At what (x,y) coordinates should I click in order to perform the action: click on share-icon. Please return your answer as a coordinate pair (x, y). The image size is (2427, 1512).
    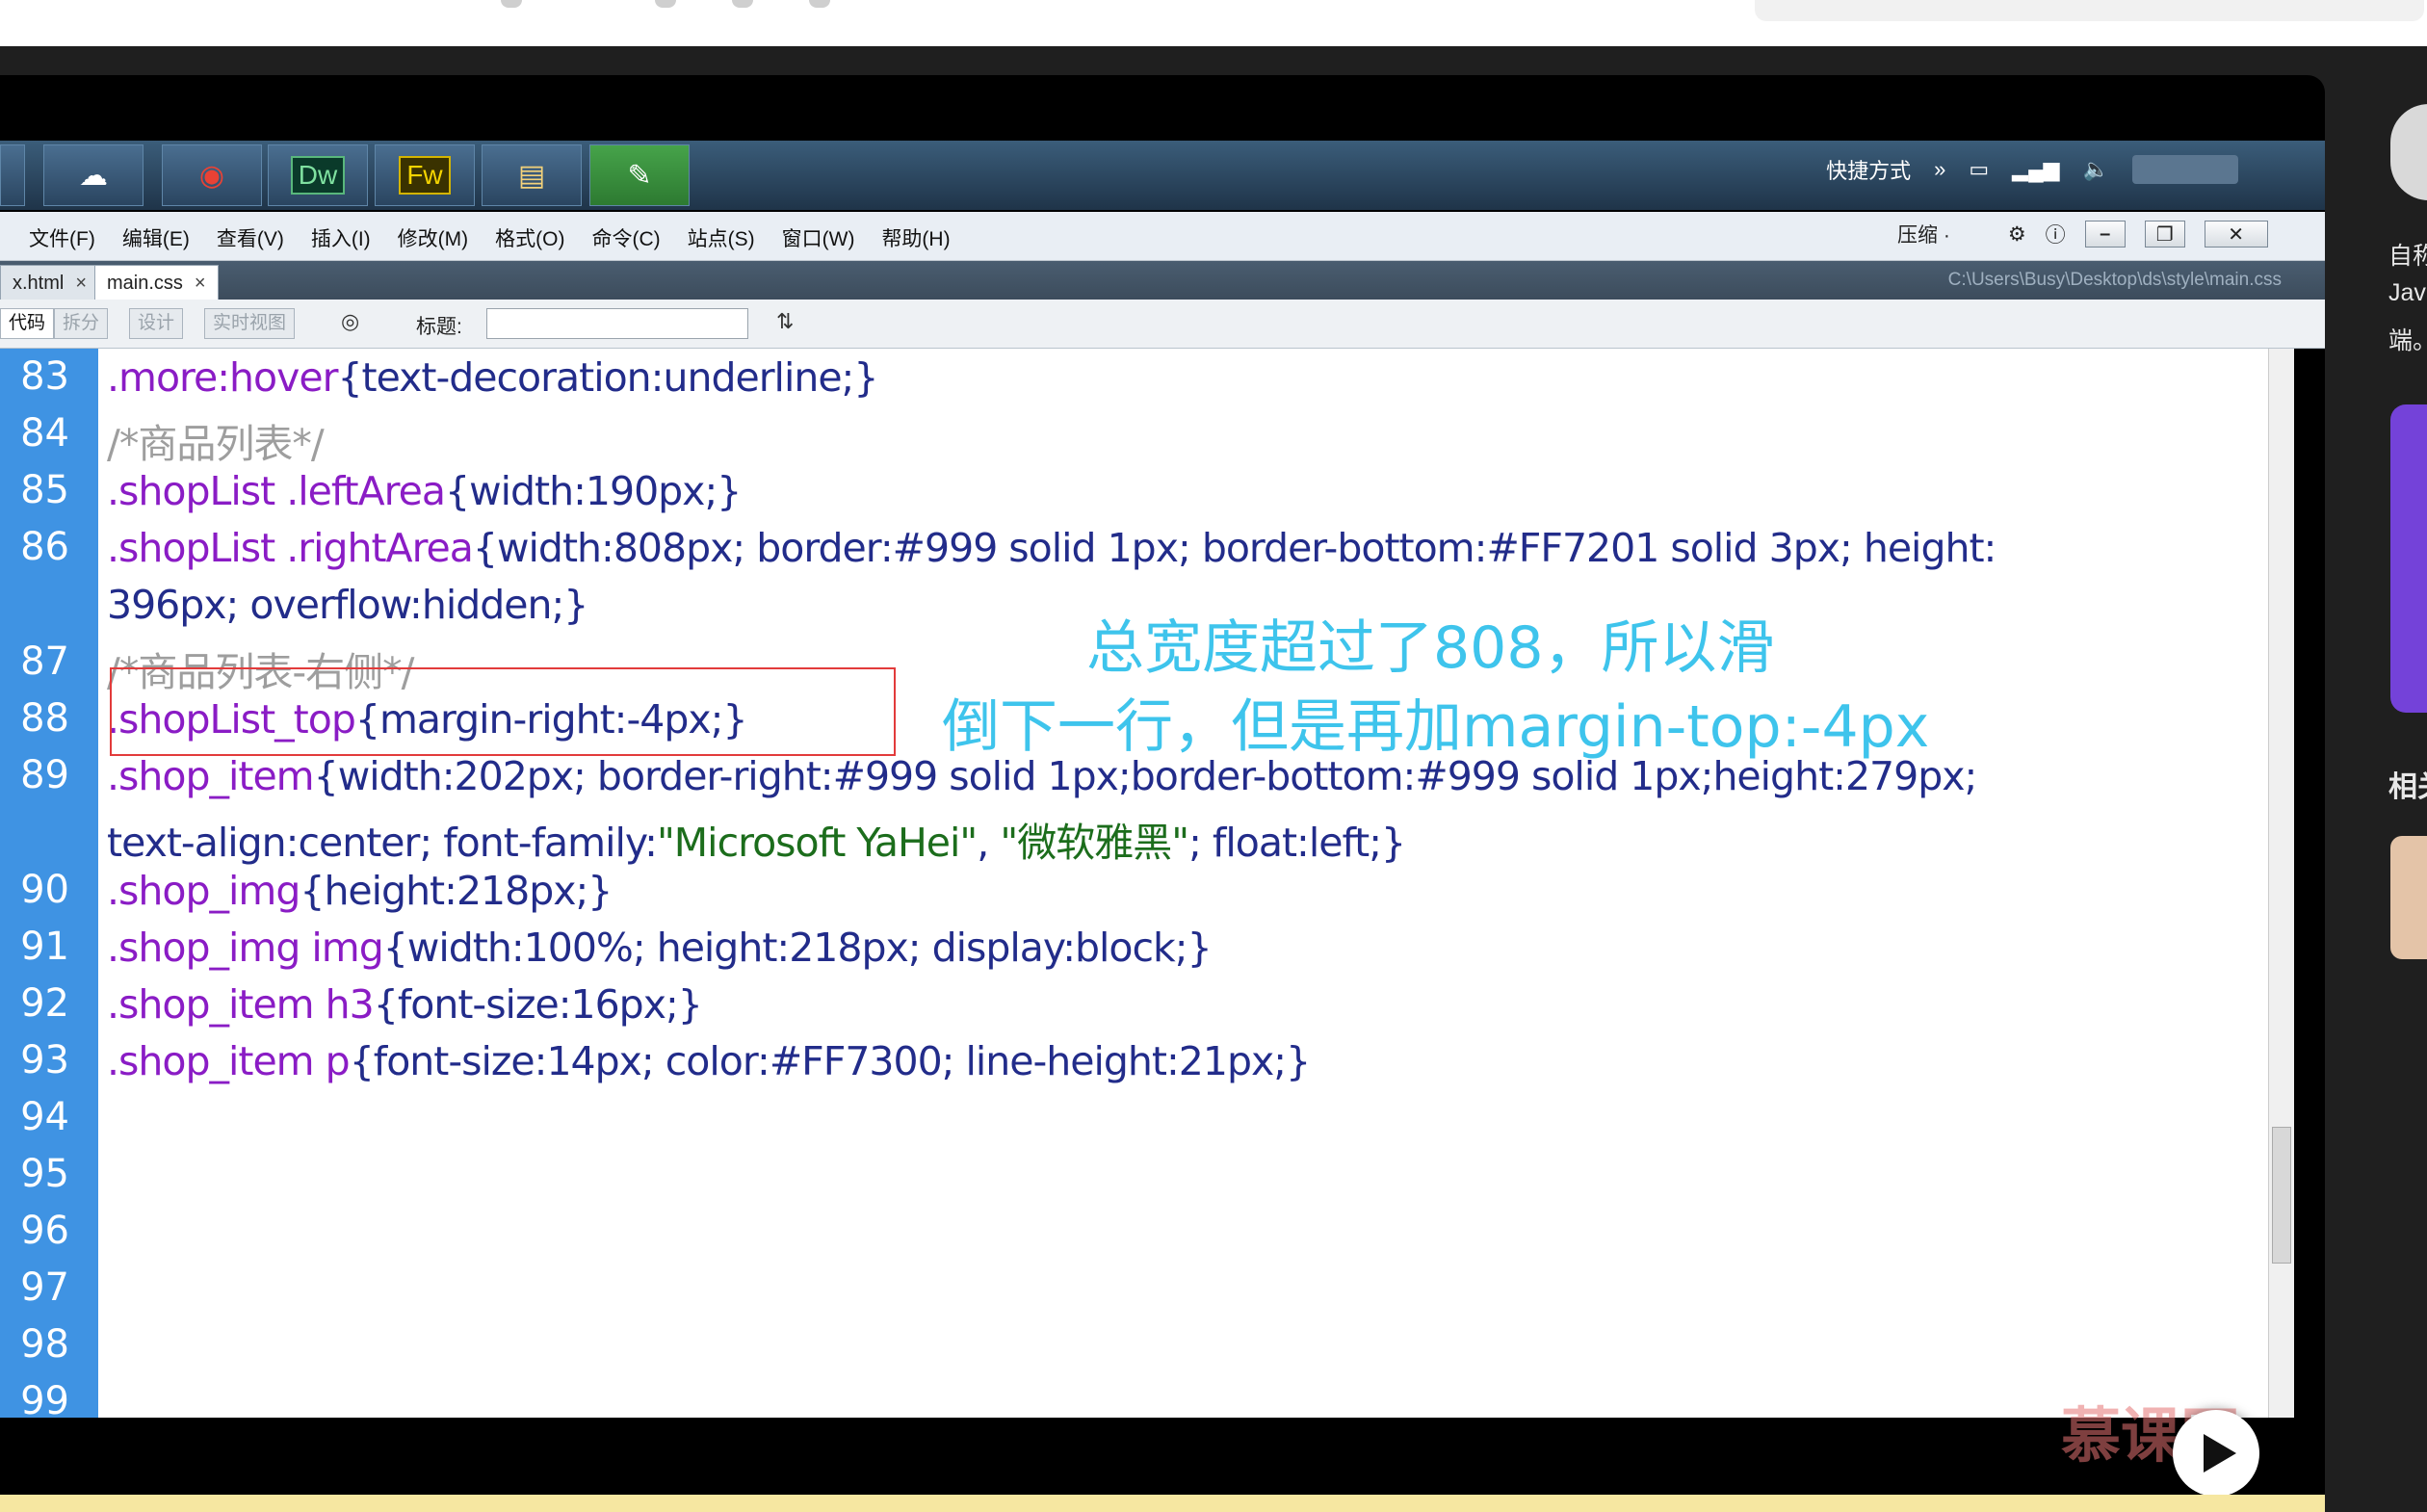
    Looking at the image, I should click on (819, 4).